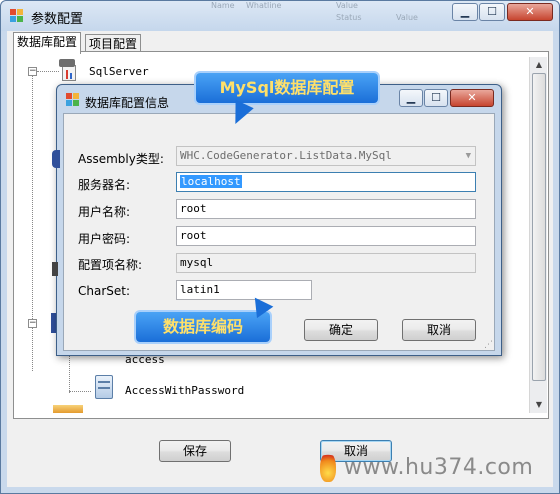 This screenshot has width=560, height=494. I want to click on server-name-input: localhost, so click(326, 182).